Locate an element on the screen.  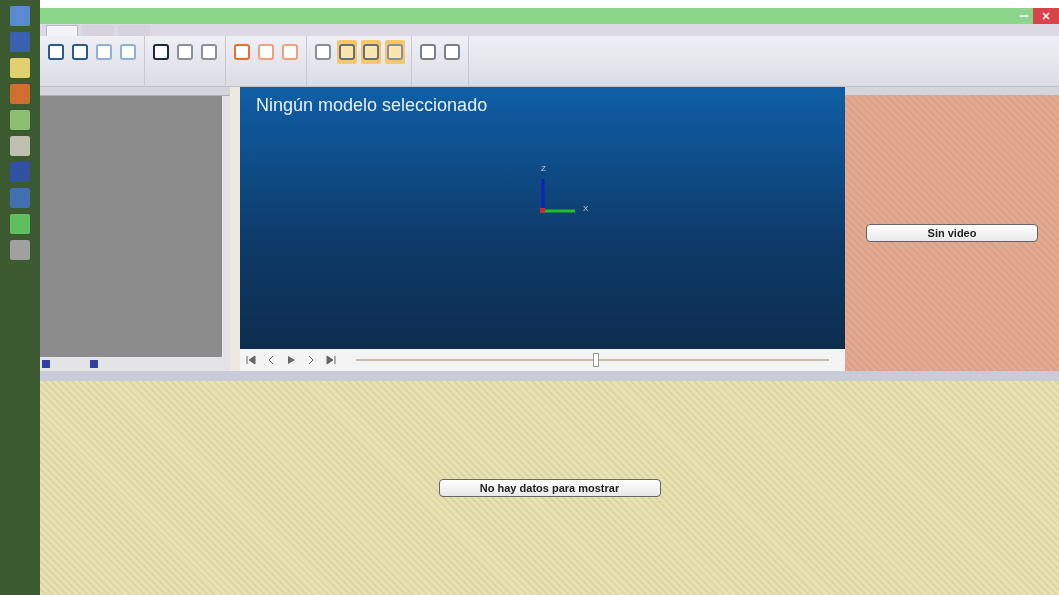
last-frame-icon is located at coordinates (331, 360).